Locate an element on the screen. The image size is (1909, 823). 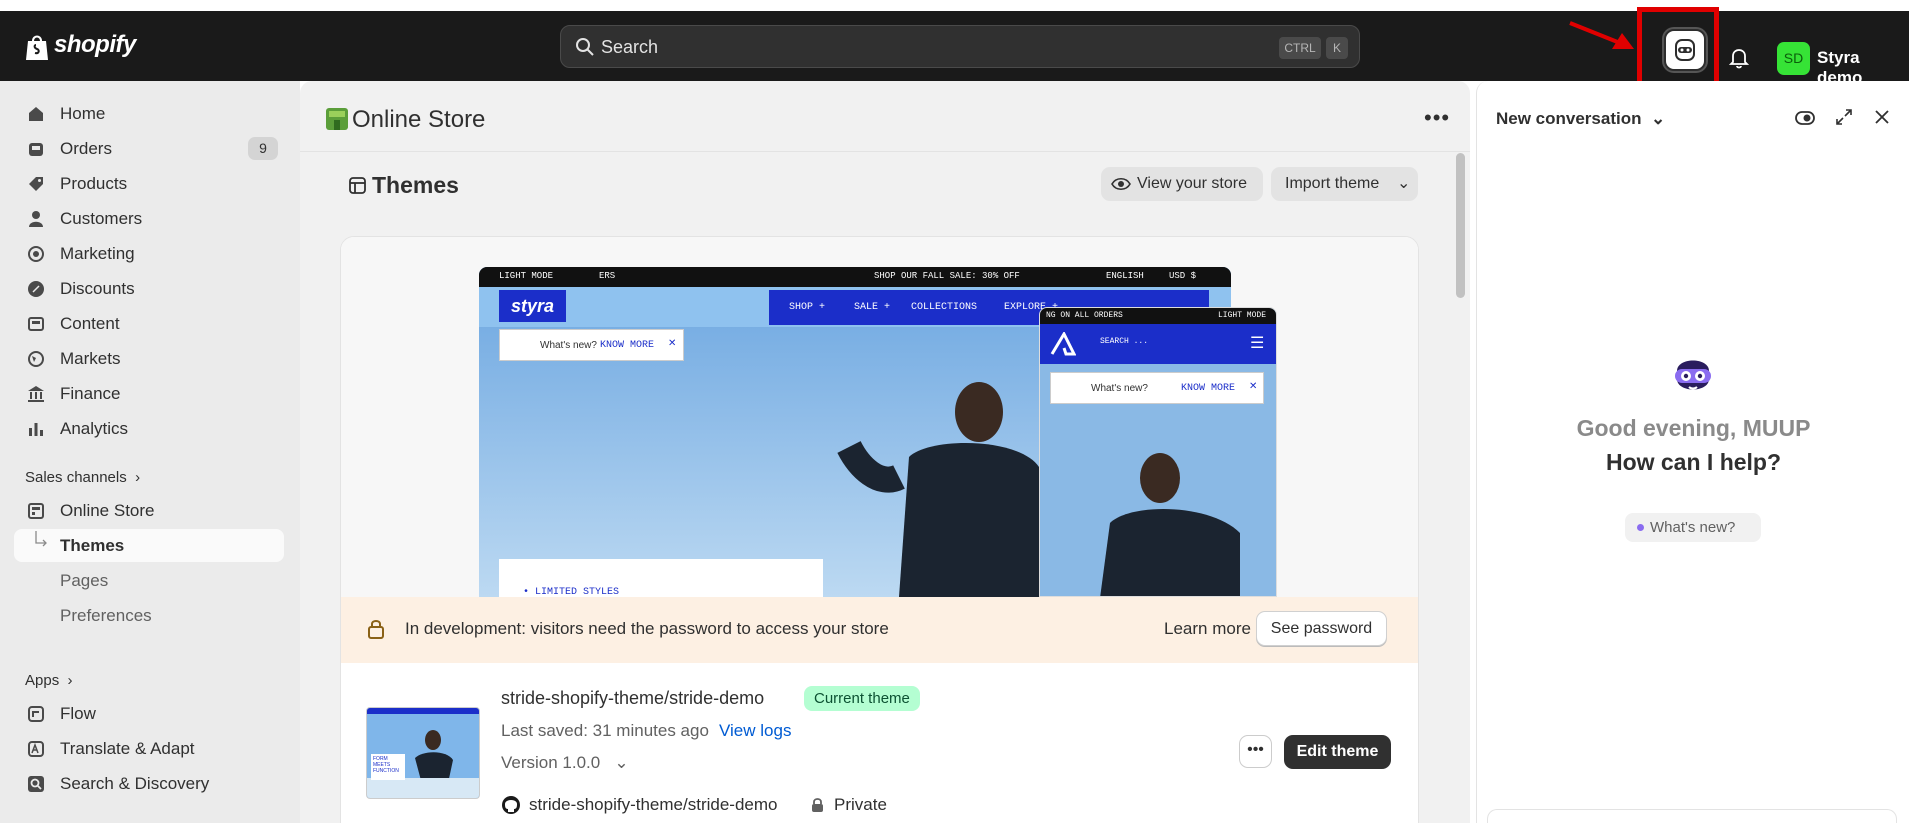
sidebar-item-pages: Pages is located at coordinates (149, 580).